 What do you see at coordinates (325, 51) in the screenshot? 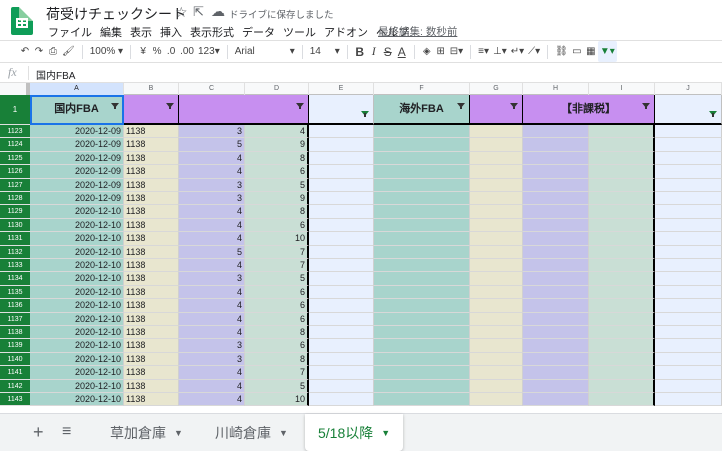
I see `font-size-select: 14 ▾` at bounding box center [325, 51].